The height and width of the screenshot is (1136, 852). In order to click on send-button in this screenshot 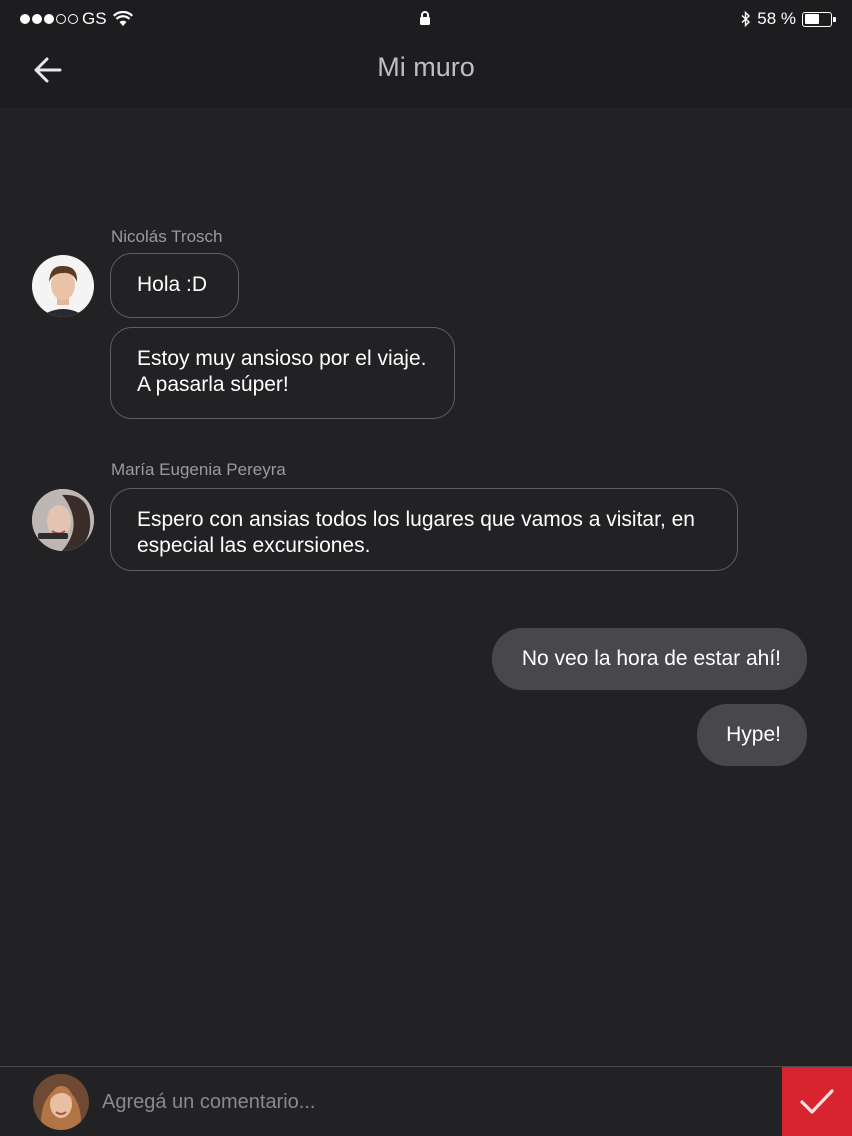, I will do `click(817, 1101)`.